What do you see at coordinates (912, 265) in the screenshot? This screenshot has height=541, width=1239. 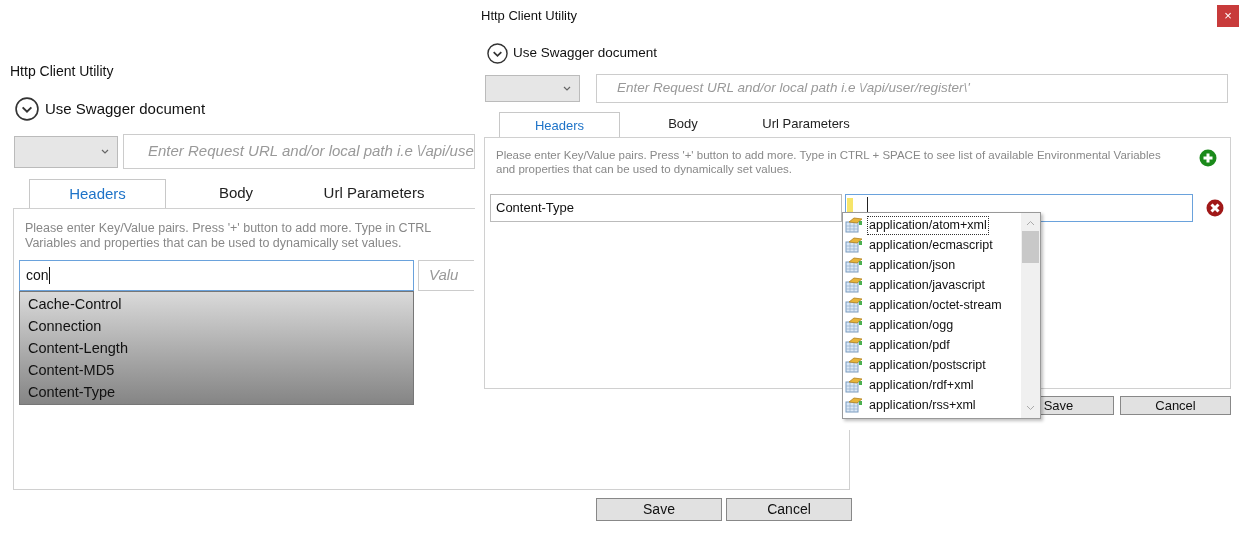 I see `suggestion-item: application/json` at bounding box center [912, 265].